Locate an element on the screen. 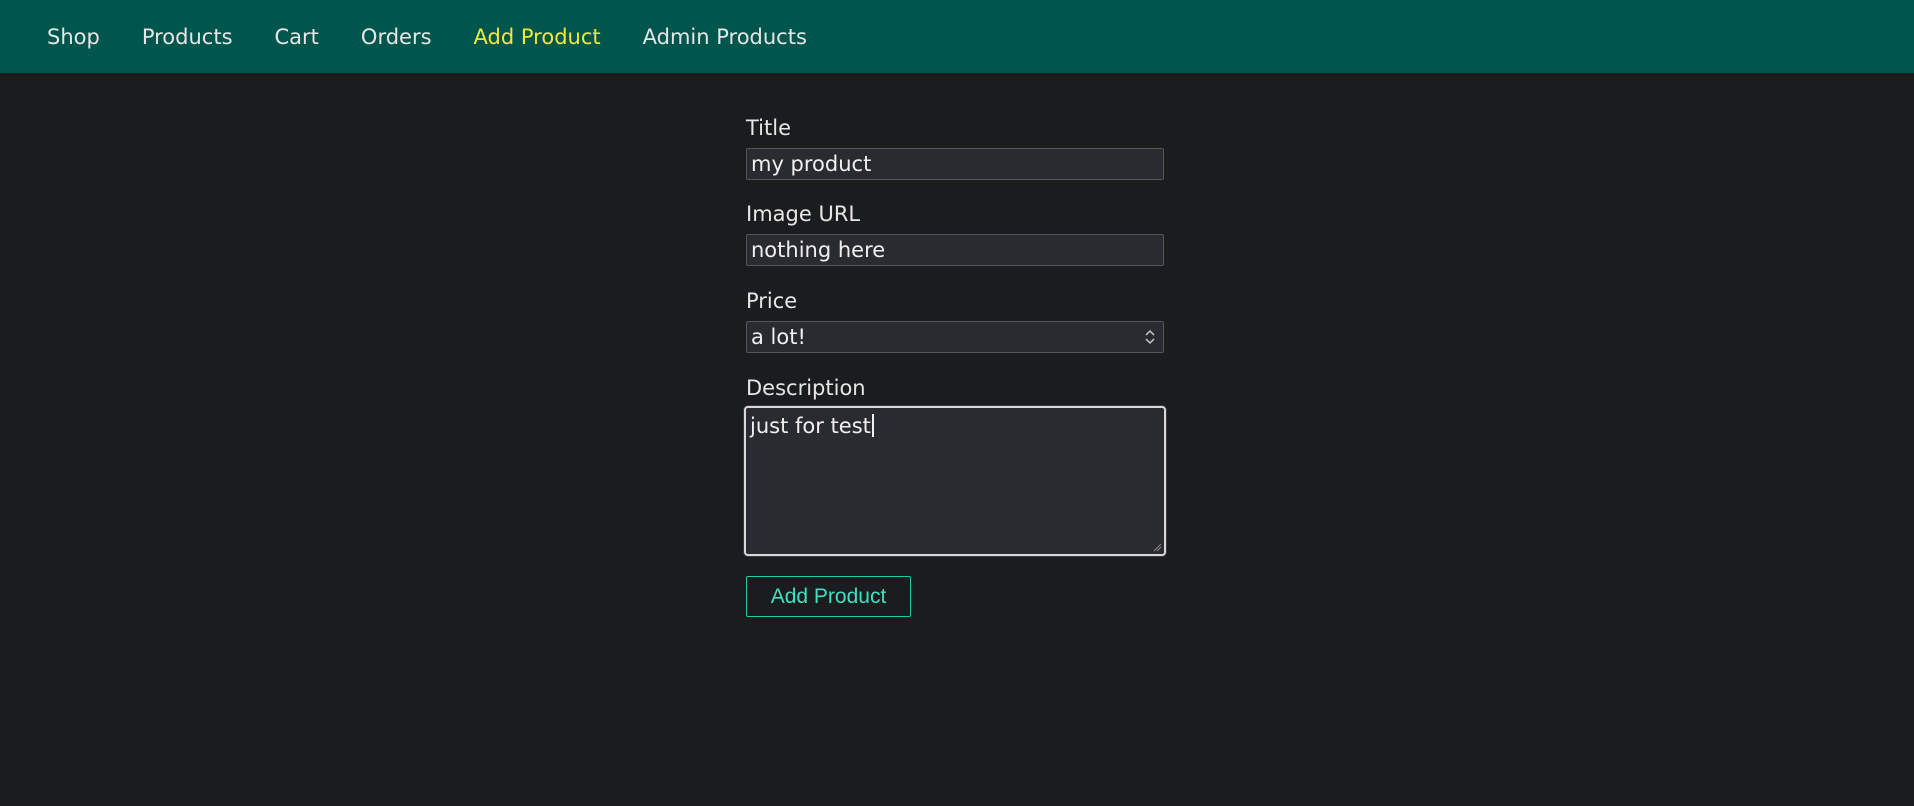 This screenshot has height=806, width=1914. nav-orders: Orders is located at coordinates (396, 37).